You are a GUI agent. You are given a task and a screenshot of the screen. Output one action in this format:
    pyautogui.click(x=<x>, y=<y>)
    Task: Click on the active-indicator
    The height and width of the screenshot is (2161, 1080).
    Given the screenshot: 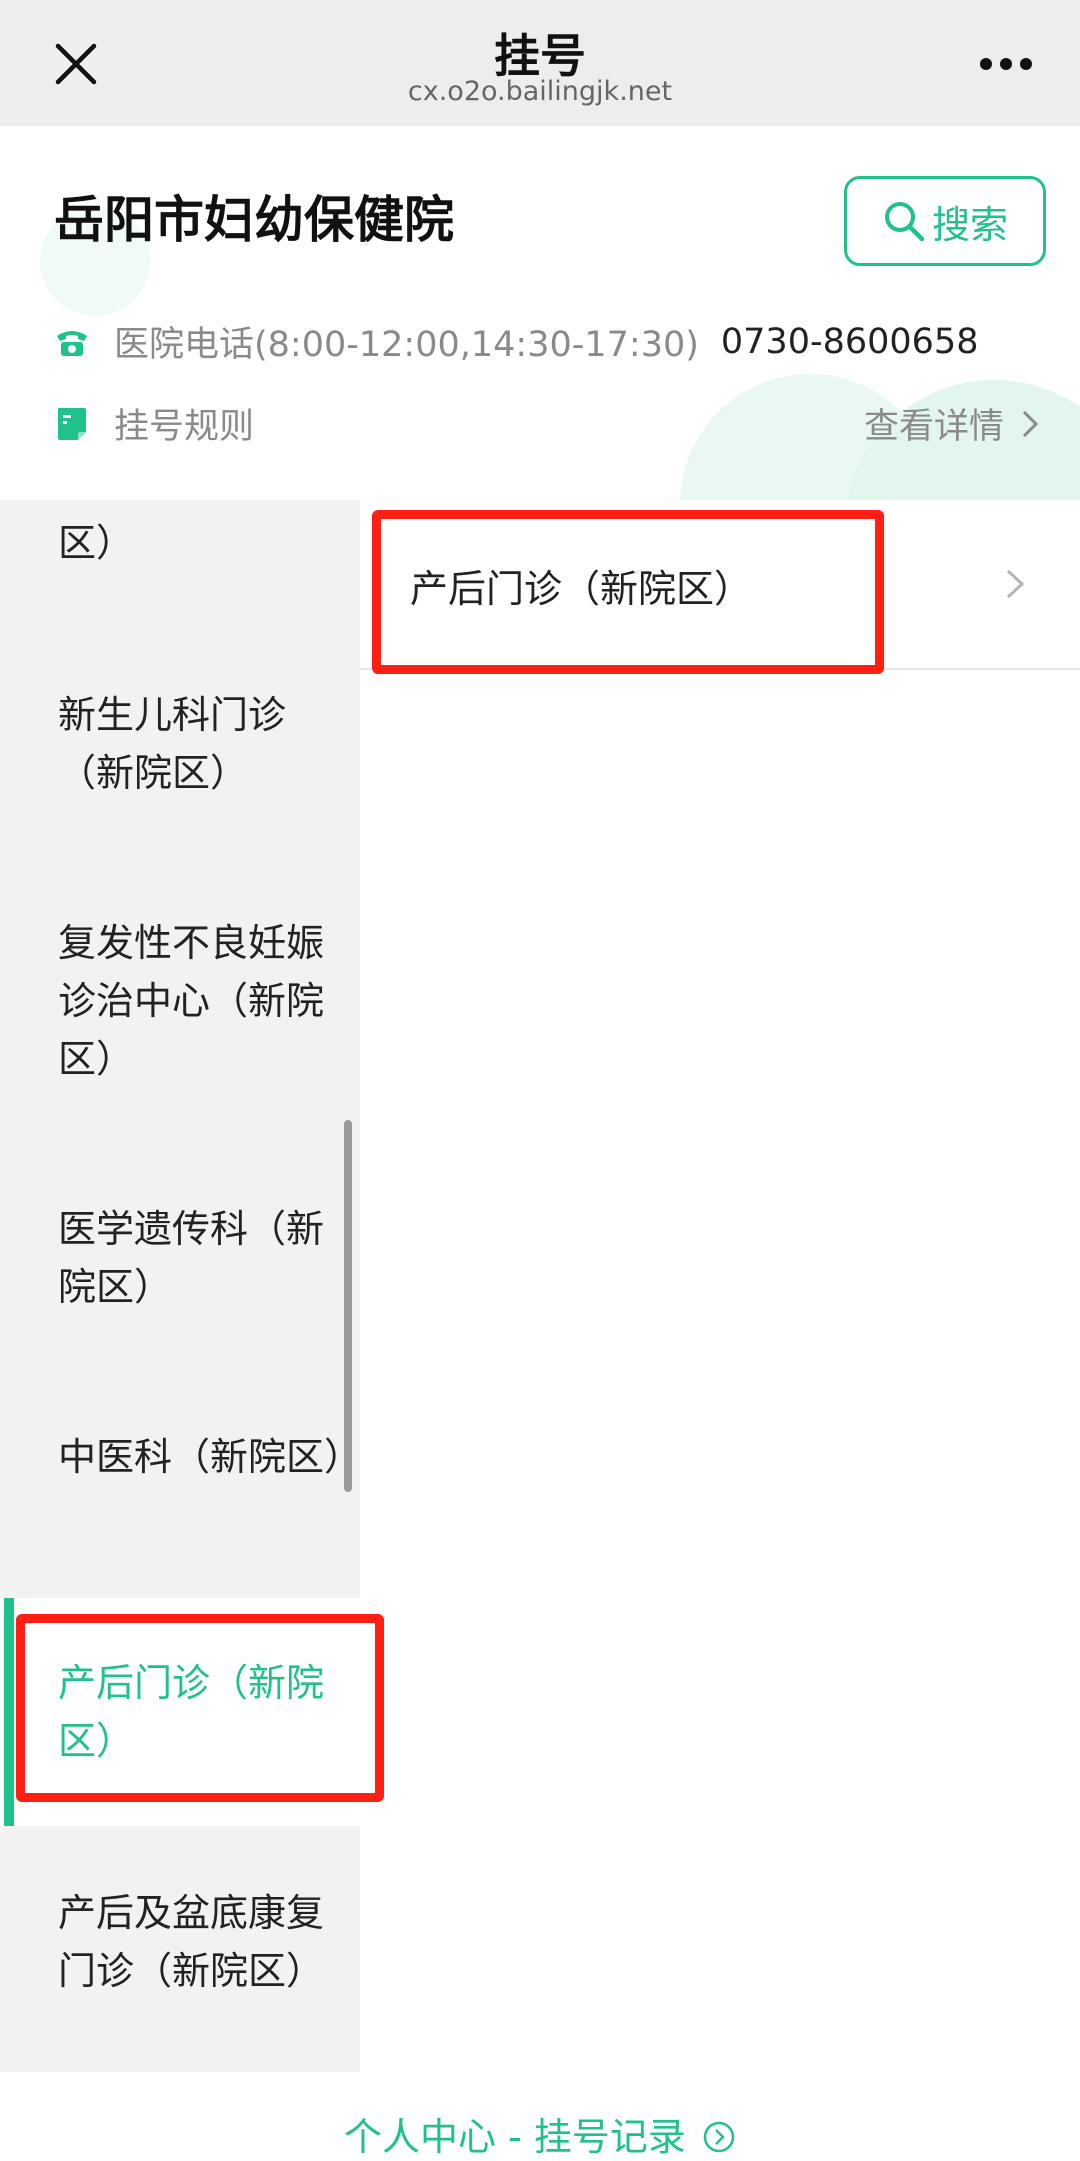 What is the action you would take?
    pyautogui.click(x=9, y=1712)
    